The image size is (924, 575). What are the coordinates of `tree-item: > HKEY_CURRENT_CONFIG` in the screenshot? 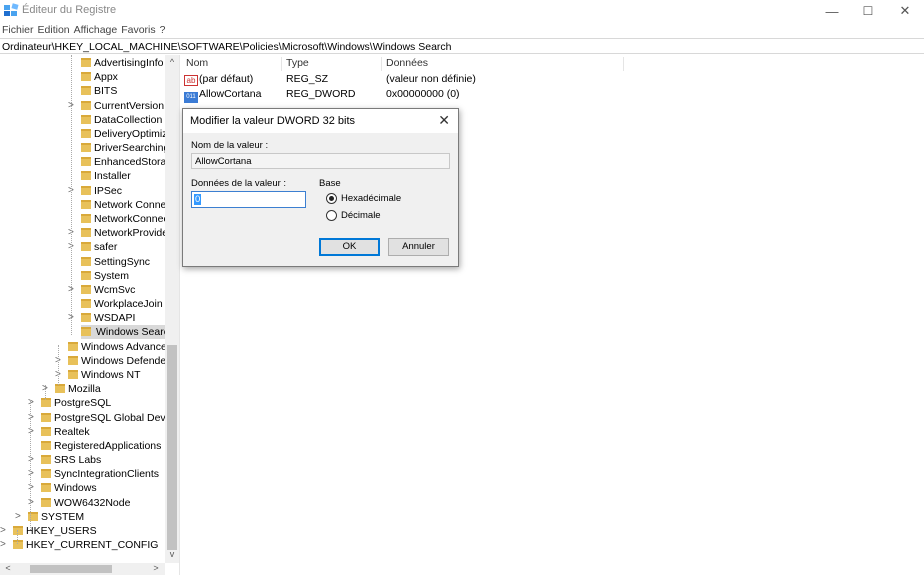 It's located at (79, 545).